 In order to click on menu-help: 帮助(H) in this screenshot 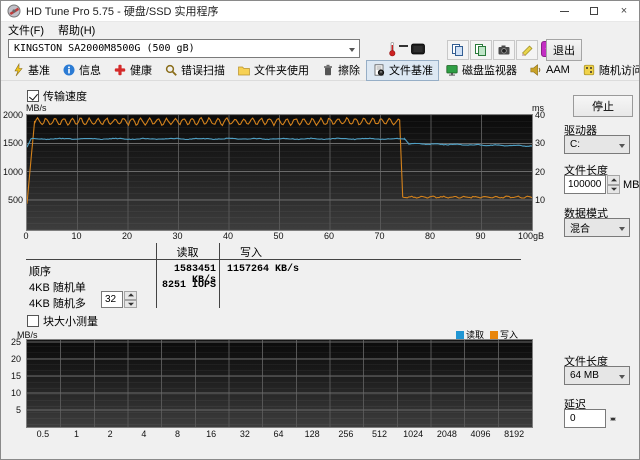, I will do `click(76, 30)`.